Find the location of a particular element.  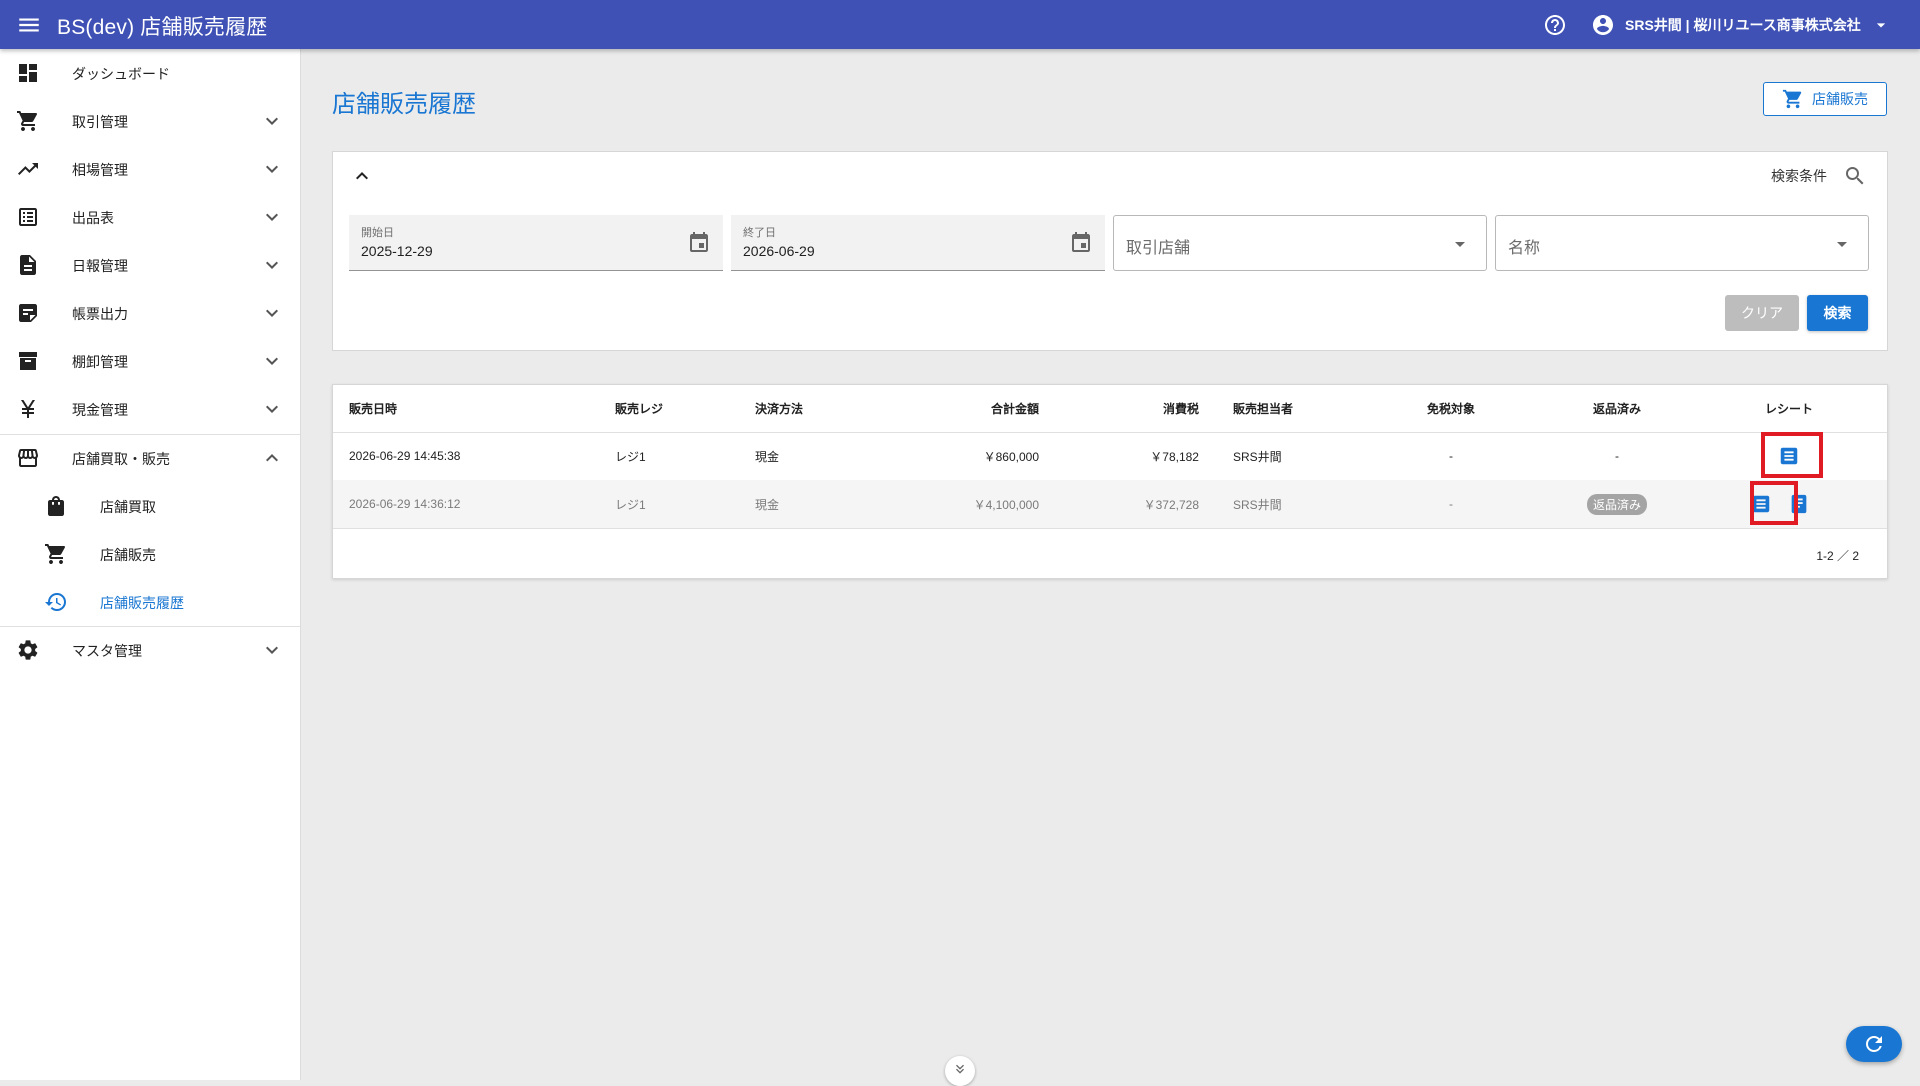

menu-icon is located at coordinates (29, 25).